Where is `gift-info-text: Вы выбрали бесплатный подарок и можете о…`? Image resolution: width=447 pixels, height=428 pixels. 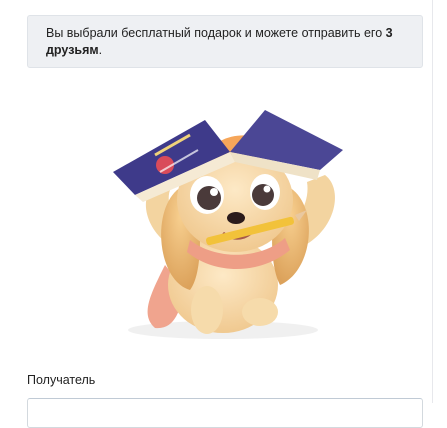 gift-info-text: Вы выбрали бесплатный подарок и можете о… is located at coordinates (216, 33).